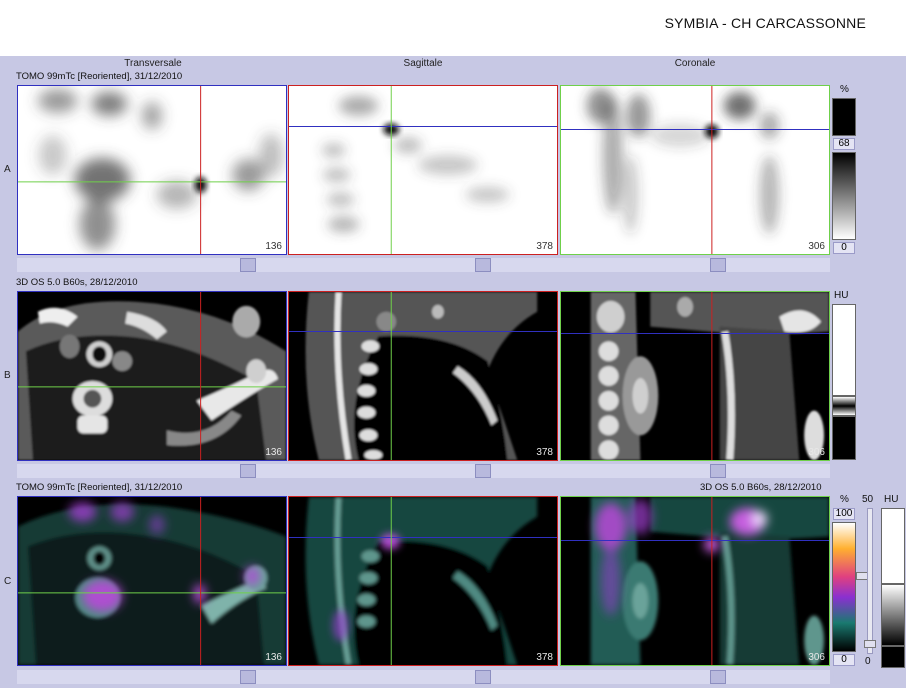  I want to click on pet-coronal-scroll-thumb, so click(718, 265).